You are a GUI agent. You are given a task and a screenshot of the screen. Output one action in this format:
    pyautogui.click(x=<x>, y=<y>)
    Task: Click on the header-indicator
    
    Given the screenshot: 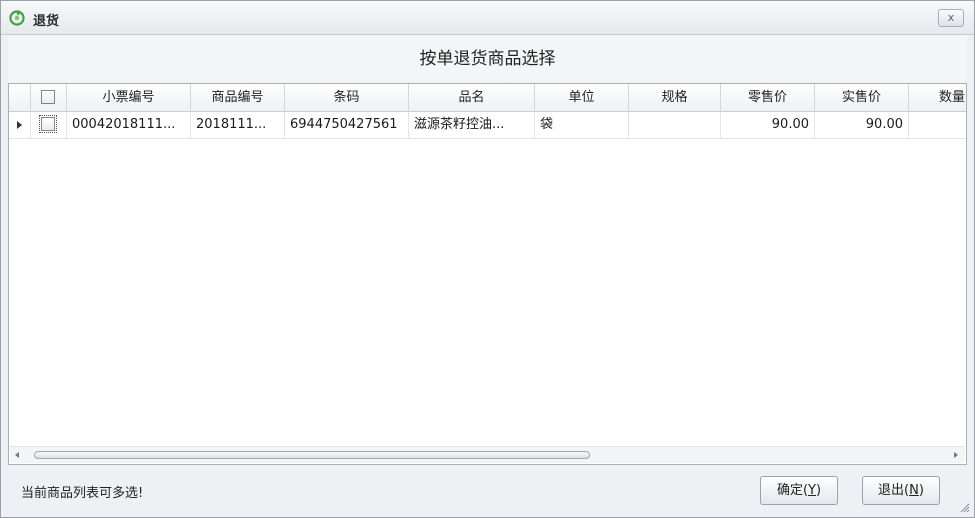 What is the action you would take?
    pyautogui.click(x=20, y=98)
    